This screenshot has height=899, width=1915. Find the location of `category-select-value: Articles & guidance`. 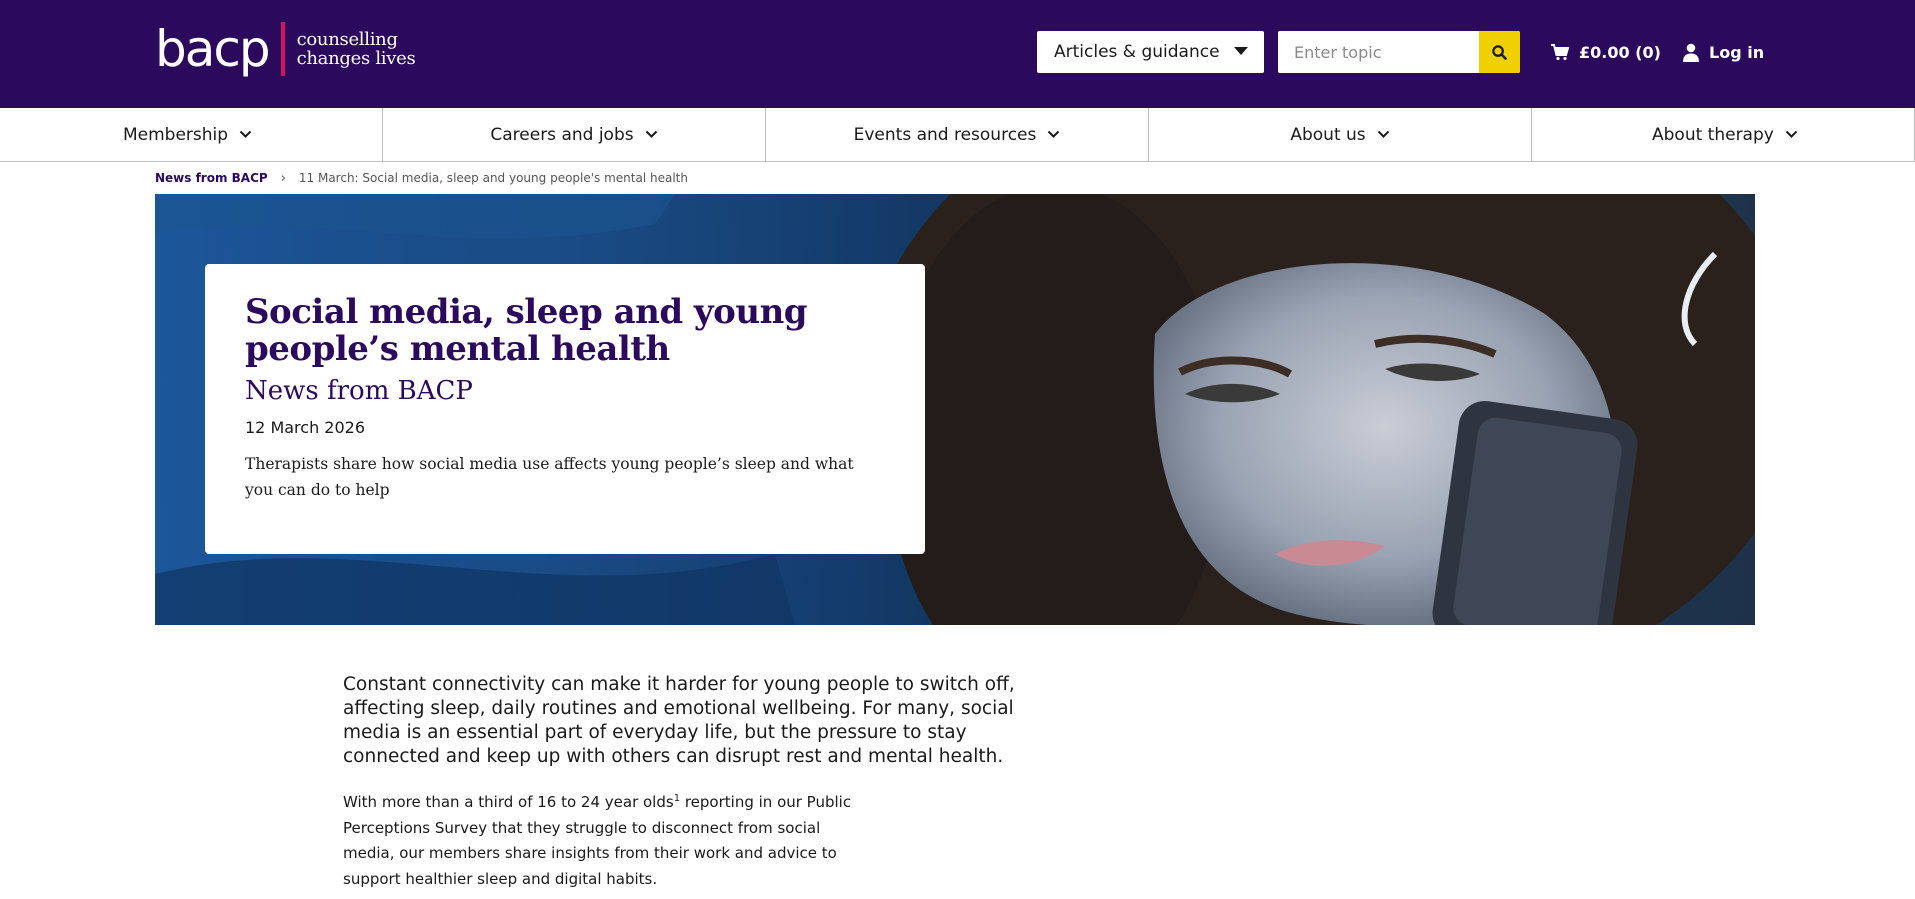

category-select-value: Articles & guidance is located at coordinates (1137, 52).